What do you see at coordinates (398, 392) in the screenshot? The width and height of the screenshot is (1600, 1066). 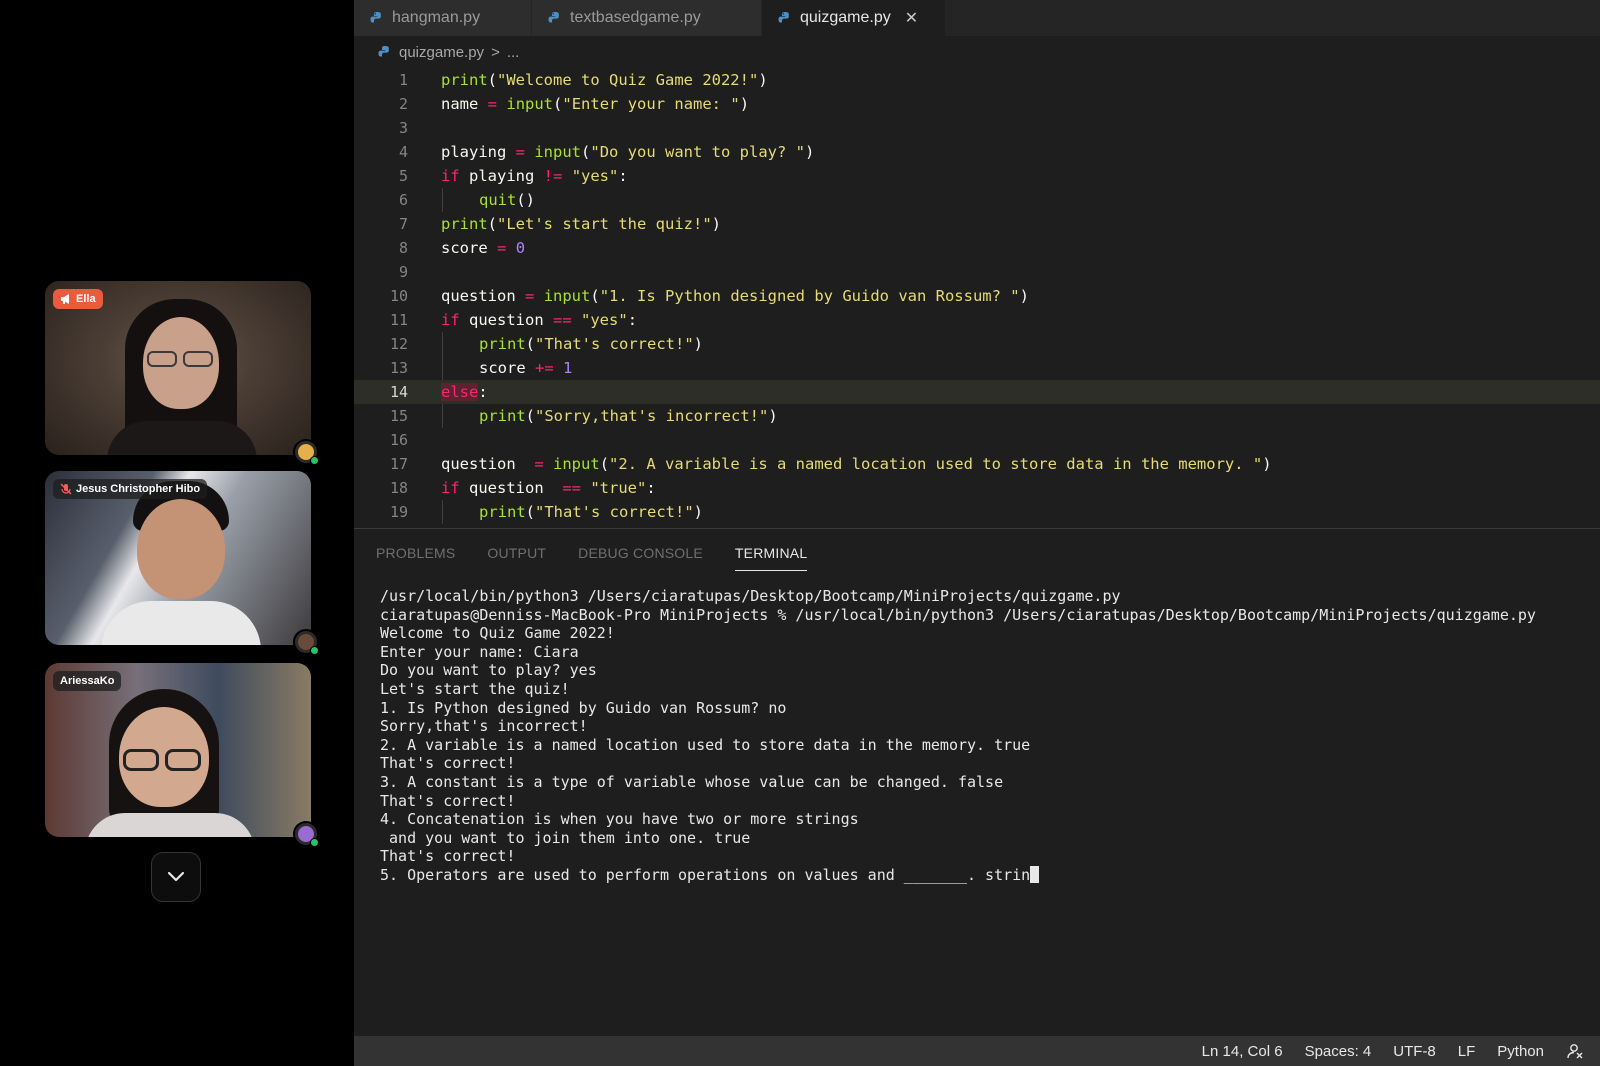 I see `line-number: 14` at bounding box center [398, 392].